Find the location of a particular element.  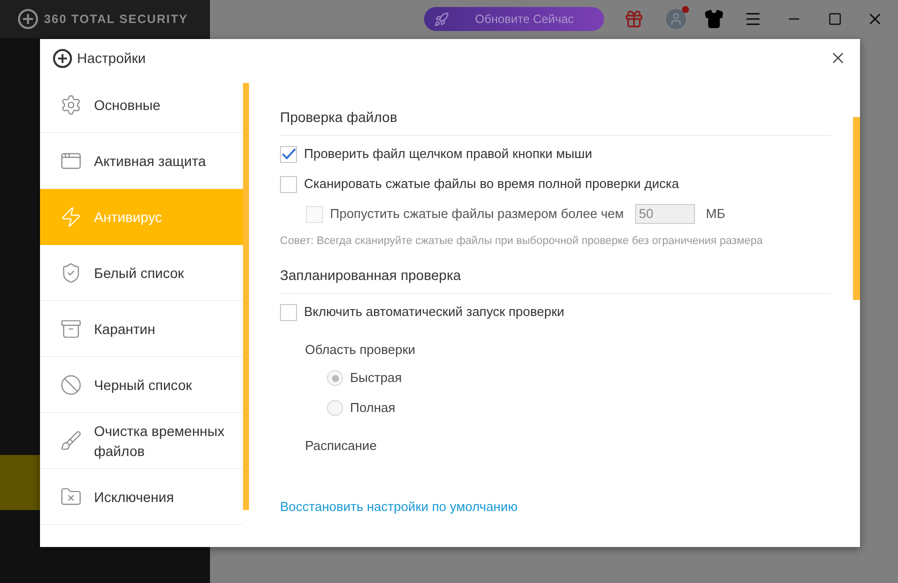

section-title: Запланированная проверка is located at coordinates (555, 279).